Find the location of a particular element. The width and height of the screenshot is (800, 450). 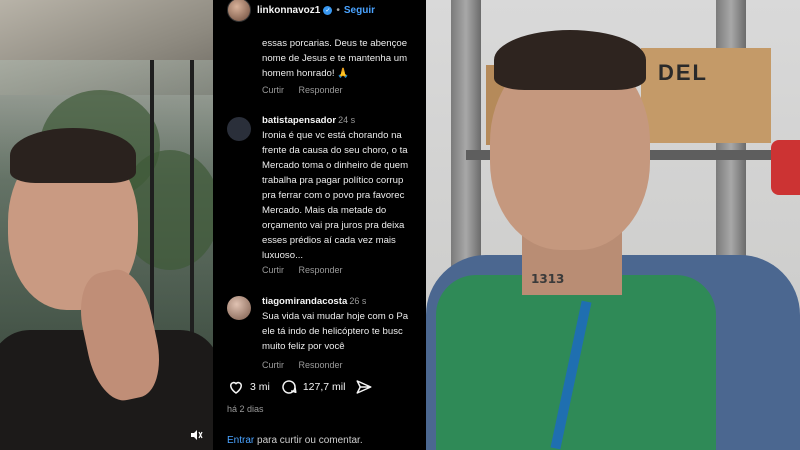

comment-line: pra ferrar com o povo pra favorec is located at coordinates (333, 195).